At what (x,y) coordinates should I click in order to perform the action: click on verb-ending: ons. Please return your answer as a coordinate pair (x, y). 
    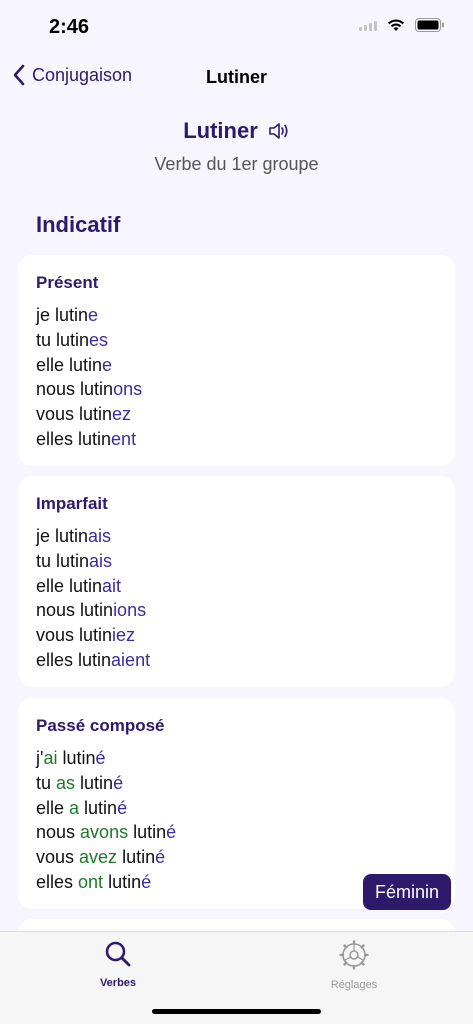
    Looking at the image, I should click on (128, 389).